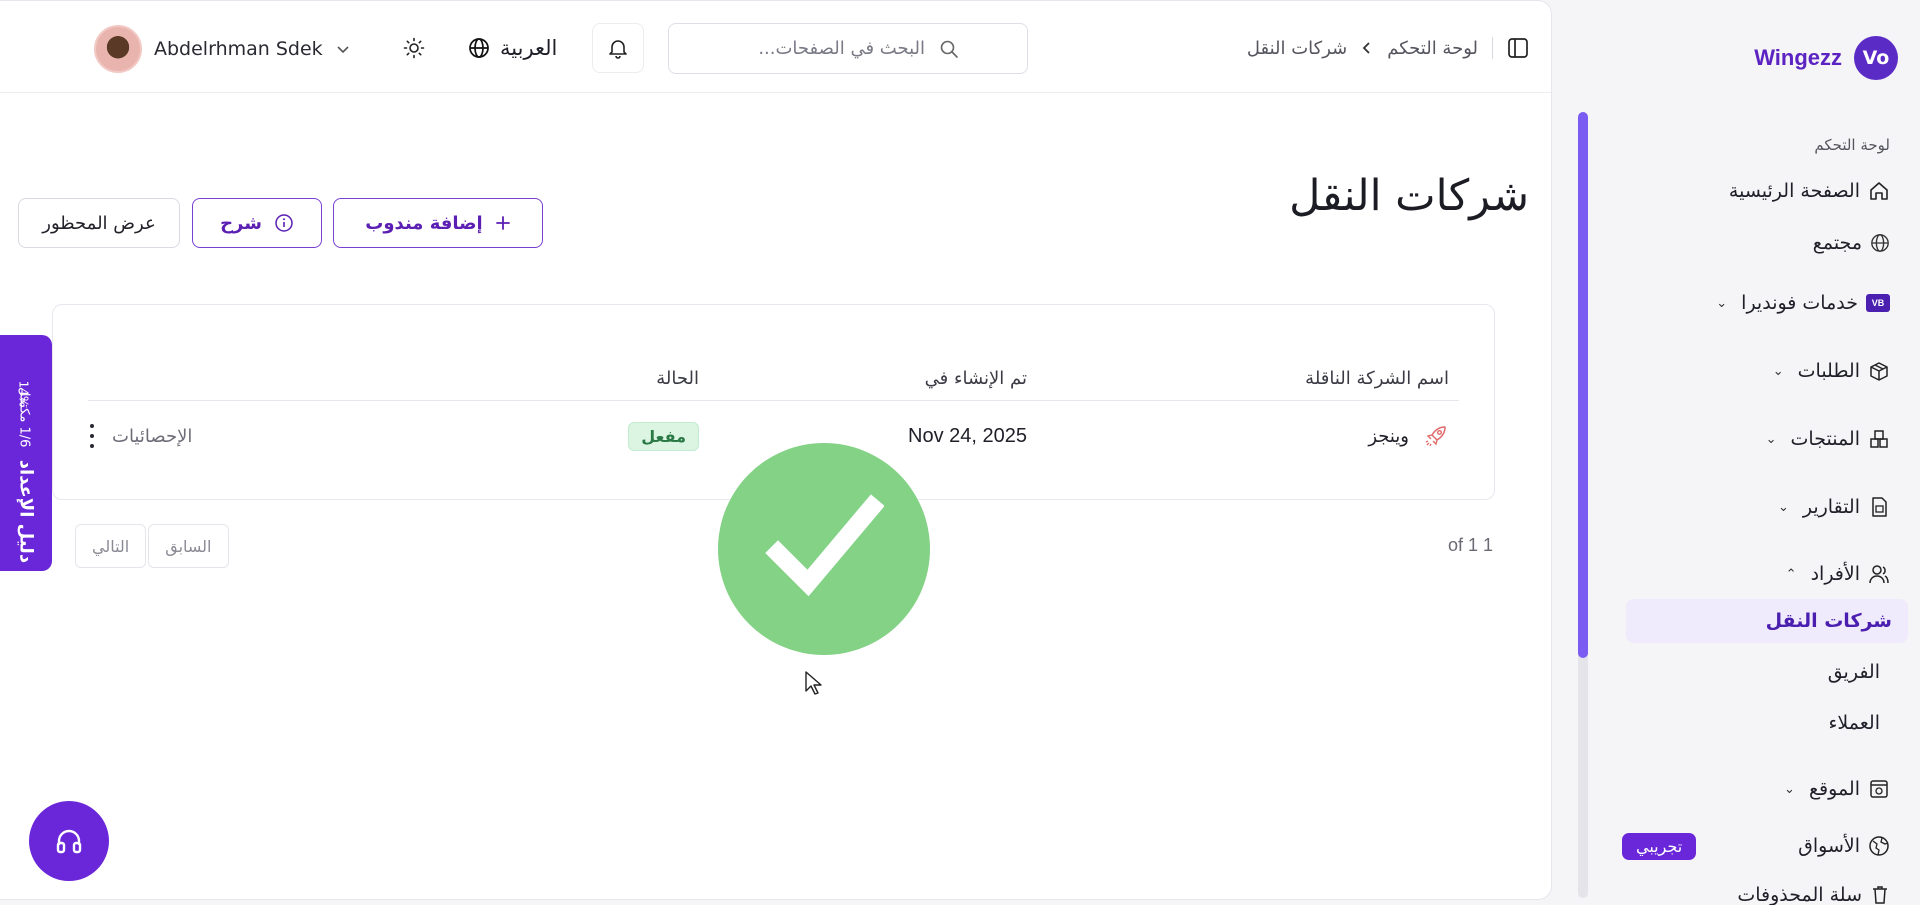 The width and height of the screenshot is (1920, 905). I want to click on breadcrumb-root: لوحة التحكم, so click(1432, 48).